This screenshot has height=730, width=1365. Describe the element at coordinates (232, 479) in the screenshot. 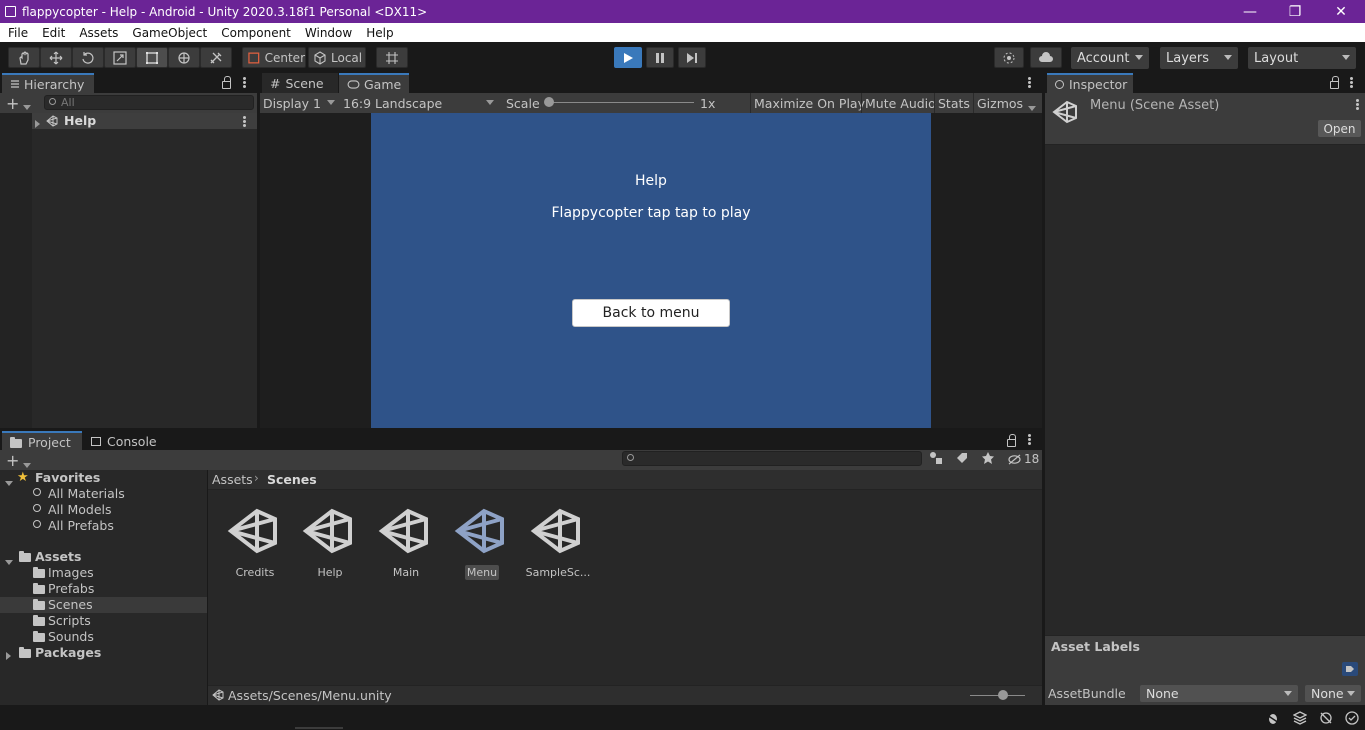

I see `breadcrumb-assets: Assets` at that location.